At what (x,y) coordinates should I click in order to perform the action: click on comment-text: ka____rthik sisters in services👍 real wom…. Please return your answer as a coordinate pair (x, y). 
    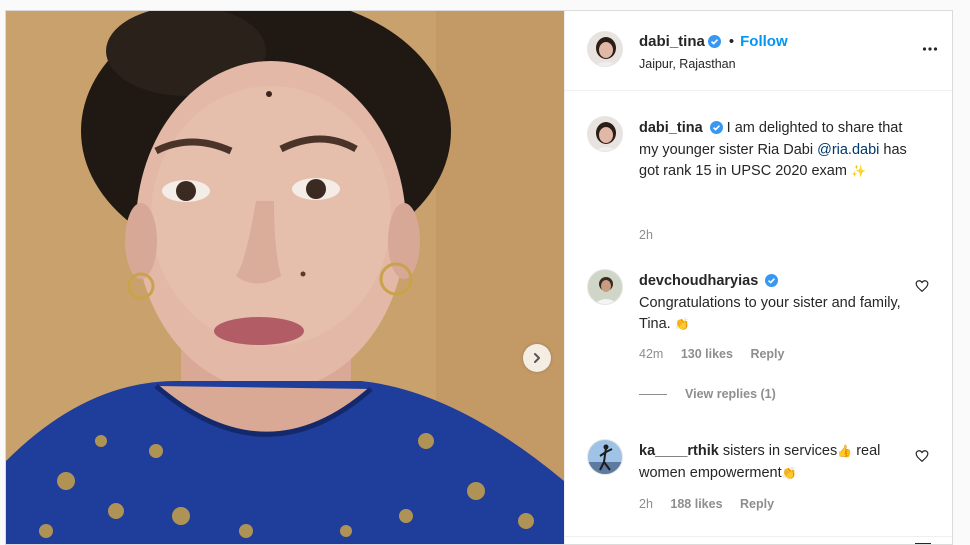
    Looking at the image, I should click on (774, 462).